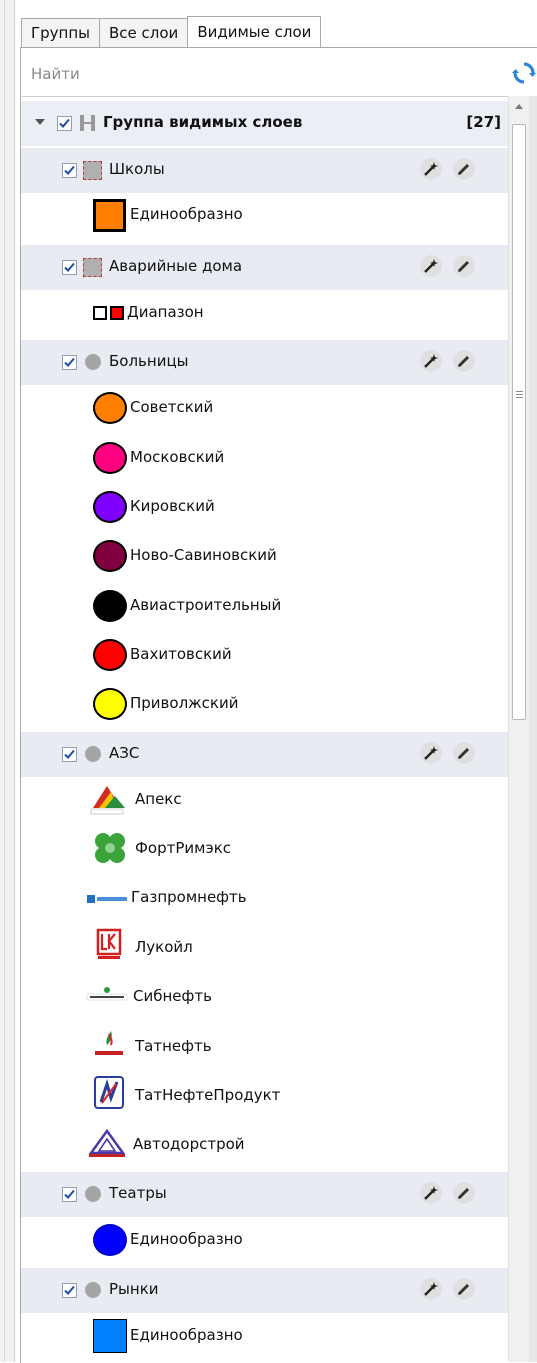 Image resolution: width=537 pixels, height=1363 pixels. What do you see at coordinates (87, 123) in the screenshot?
I see `layer-group-icon` at bounding box center [87, 123].